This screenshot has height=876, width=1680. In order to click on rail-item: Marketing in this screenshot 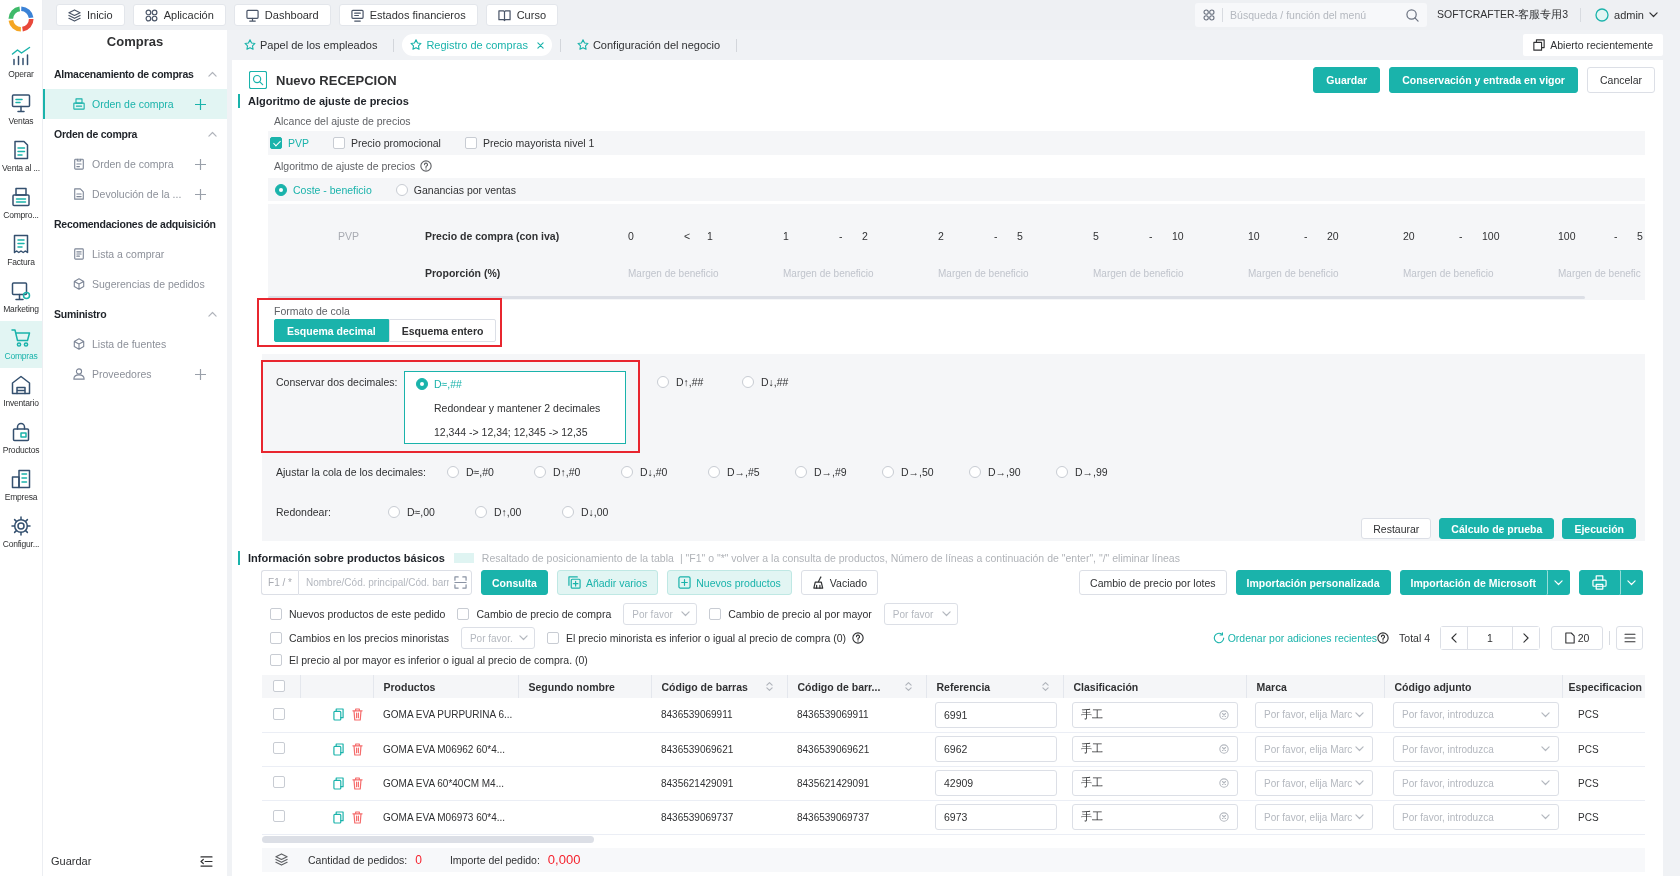, I will do `click(21, 297)`.